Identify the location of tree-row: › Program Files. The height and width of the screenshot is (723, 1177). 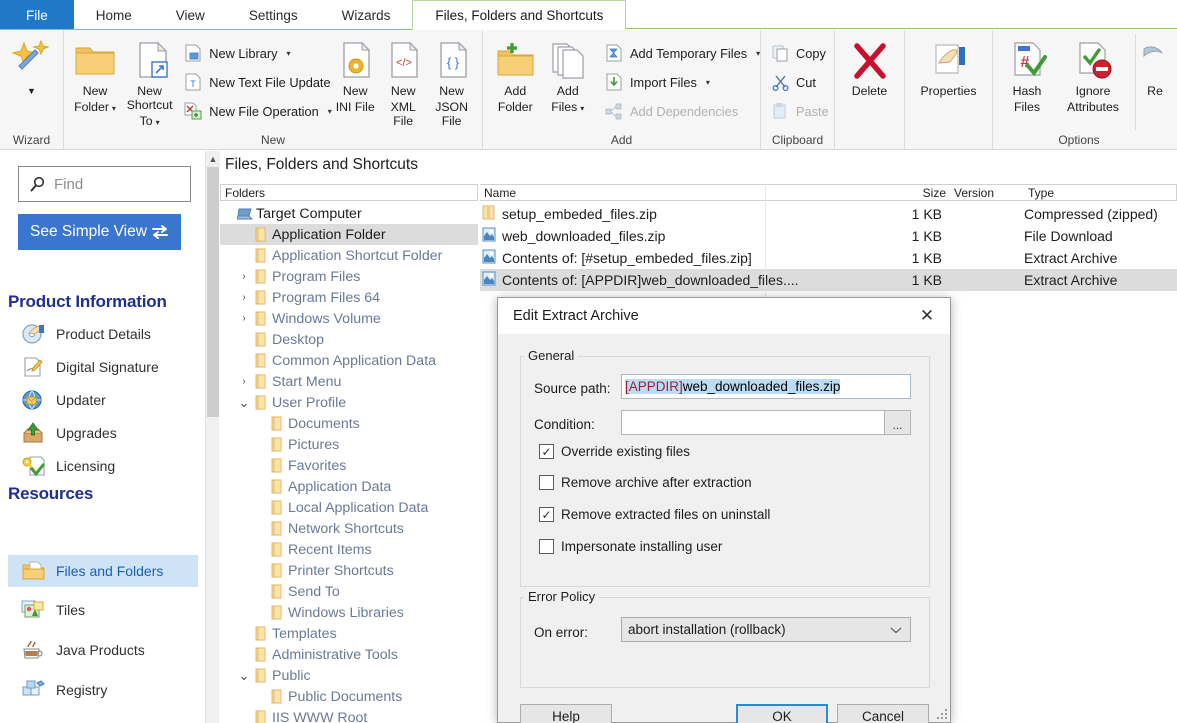
(349, 276).